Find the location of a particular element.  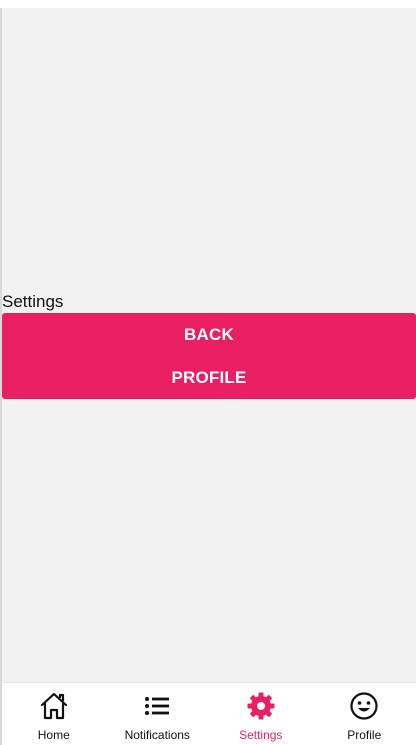

back-button: BACK is located at coordinates (209, 334).